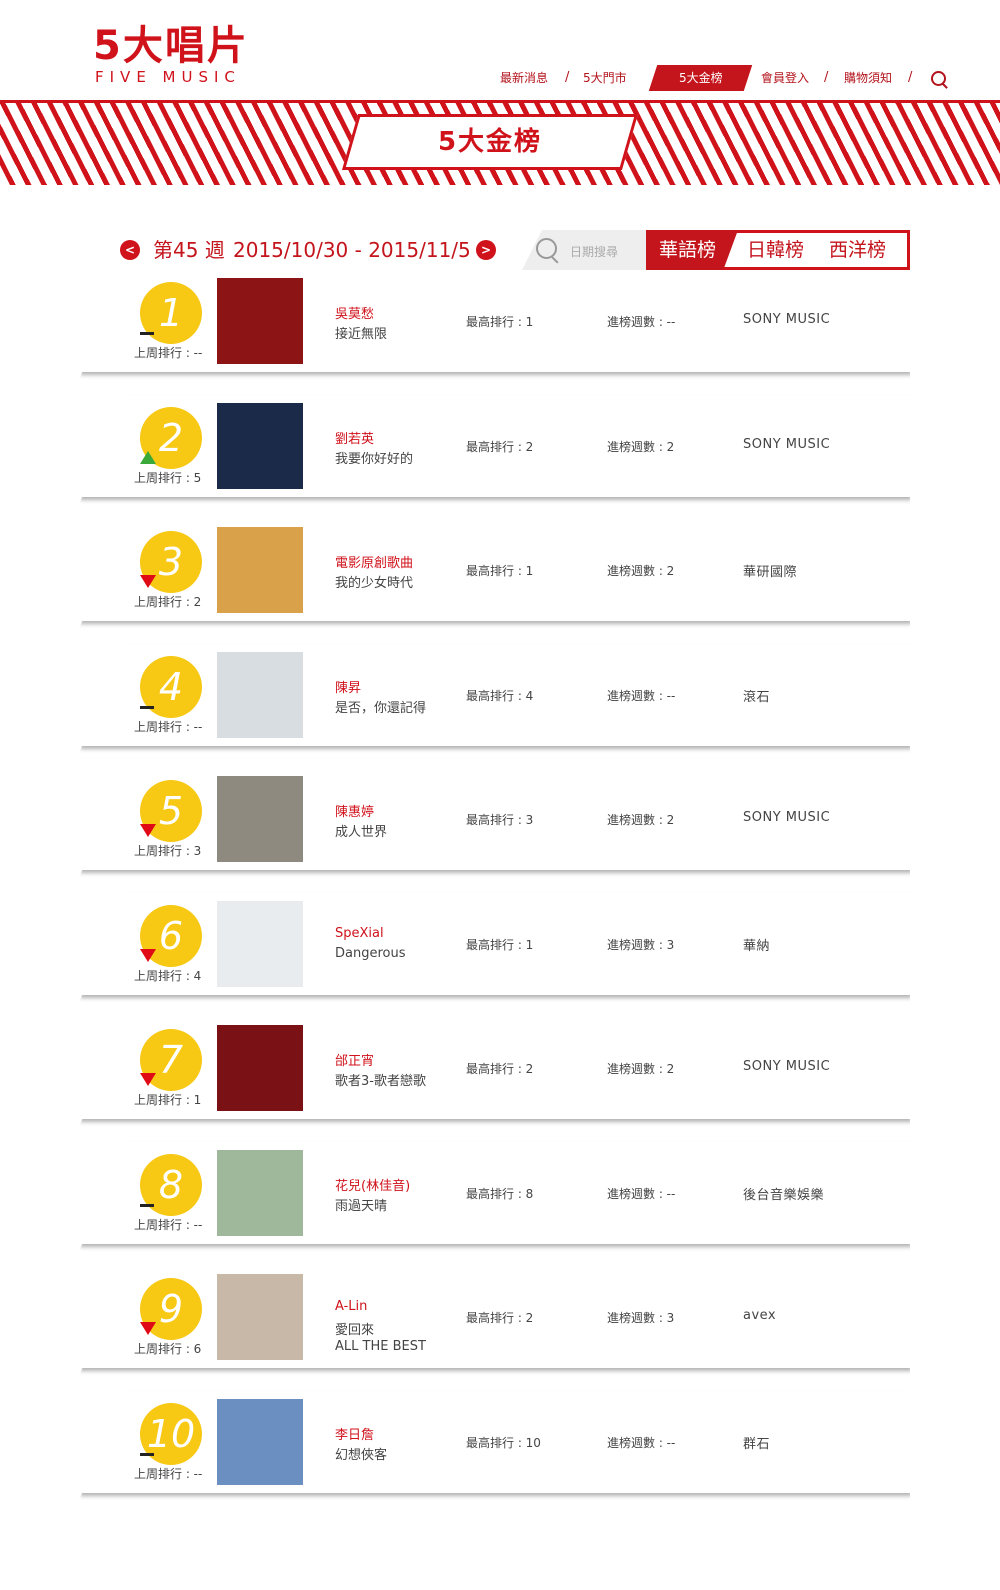 Image resolution: width=1000 pixels, height=1590 pixels. Describe the element at coordinates (757, 1444) in the screenshot. I see `record-label: 群石` at that location.